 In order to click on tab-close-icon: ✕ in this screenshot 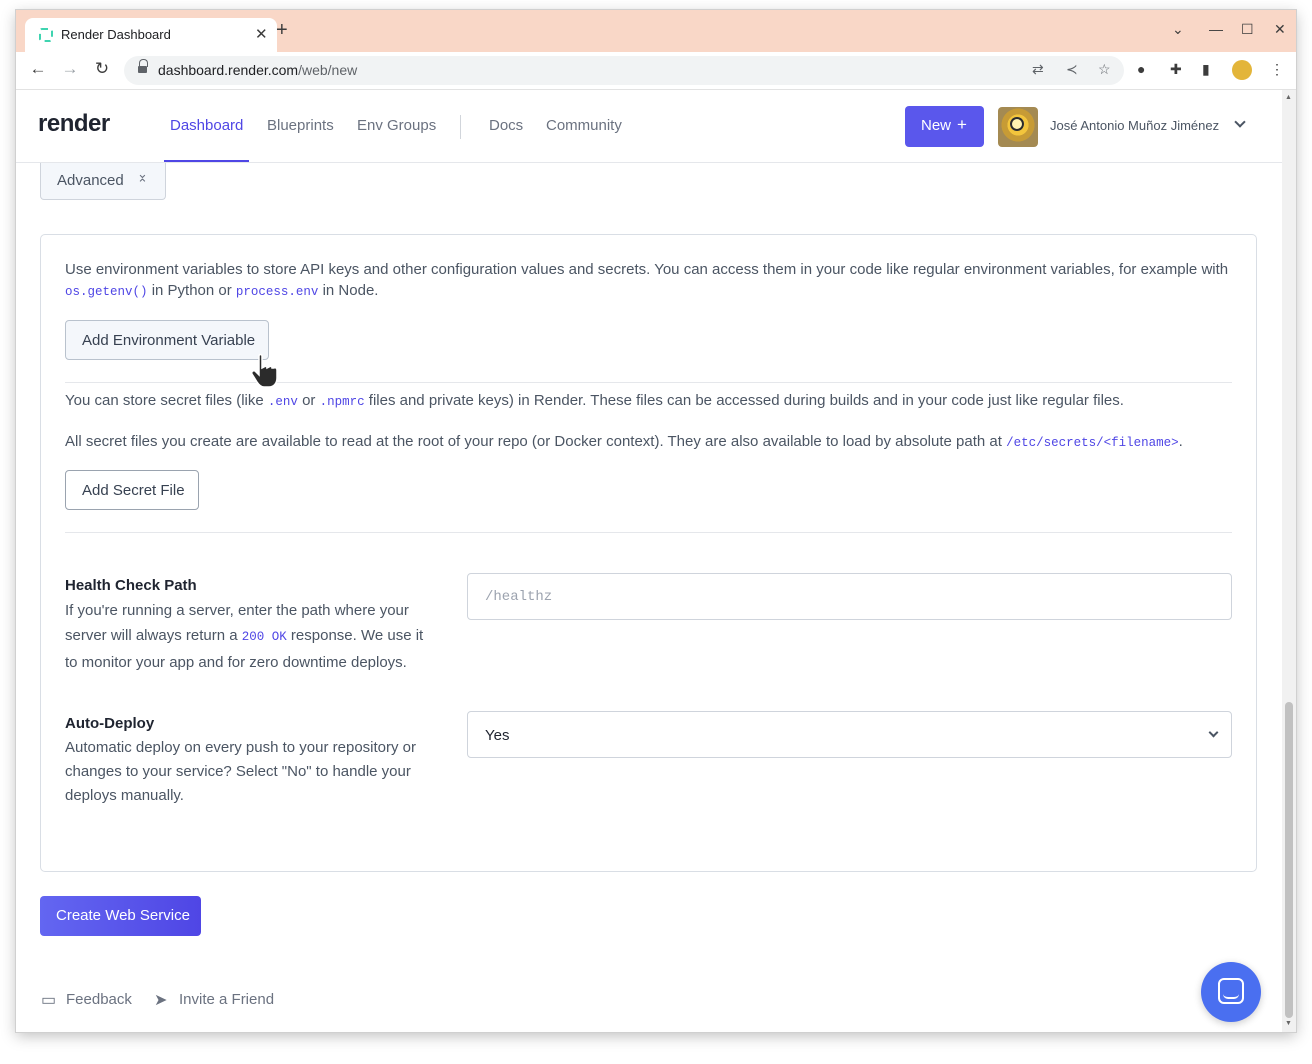, I will do `click(261, 34)`.